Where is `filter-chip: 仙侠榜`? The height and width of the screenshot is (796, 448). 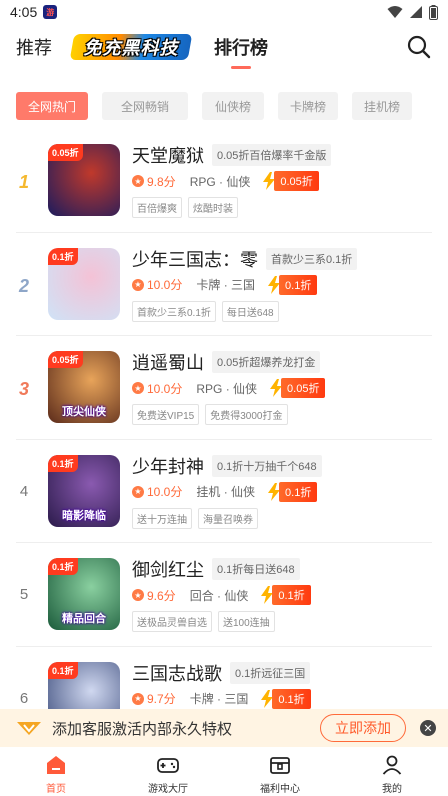
filter-chip: 仙侠榜 is located at coordinates (233, 106).